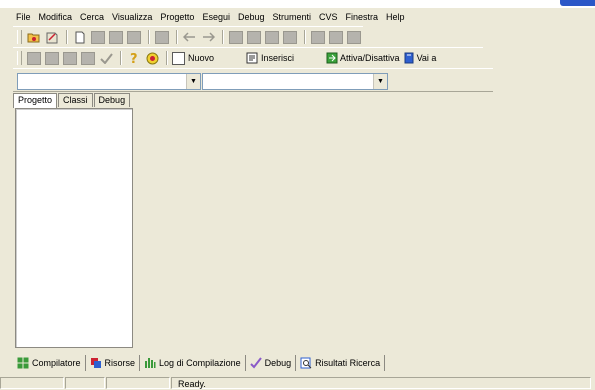  I want to click on run-icon, so click(52, 58).